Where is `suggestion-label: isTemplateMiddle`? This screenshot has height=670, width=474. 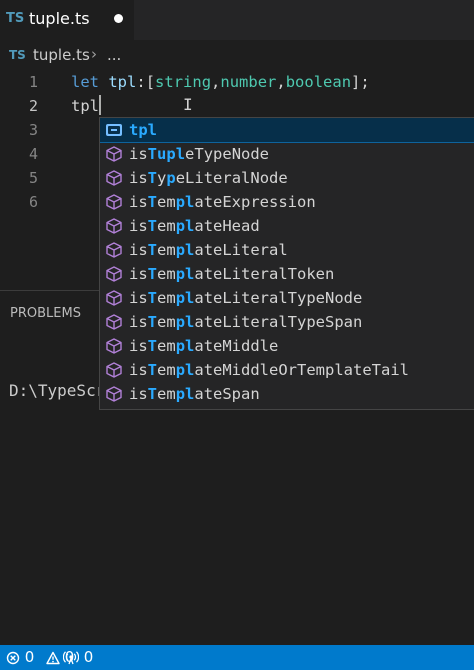
suggestion-label: isTemplateMiddle is located at coordinates (204, 346).